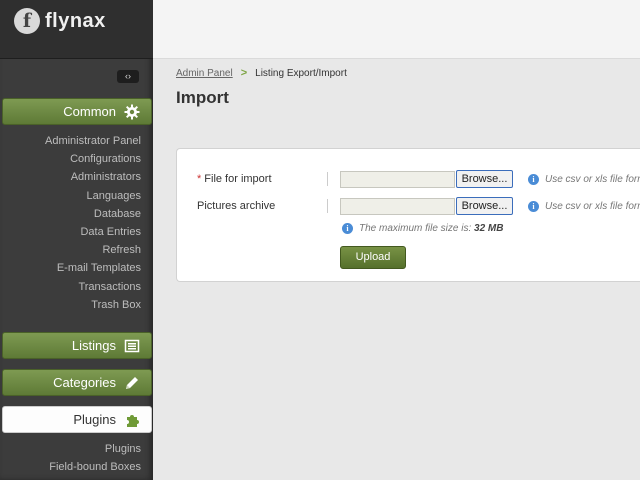 This screenshot has width=640, height=480. What do you see at coordinates (93, 250) in the screenshot?
I see `sidebar-item-refresh: Refresh` at bounding box center [93, 250].